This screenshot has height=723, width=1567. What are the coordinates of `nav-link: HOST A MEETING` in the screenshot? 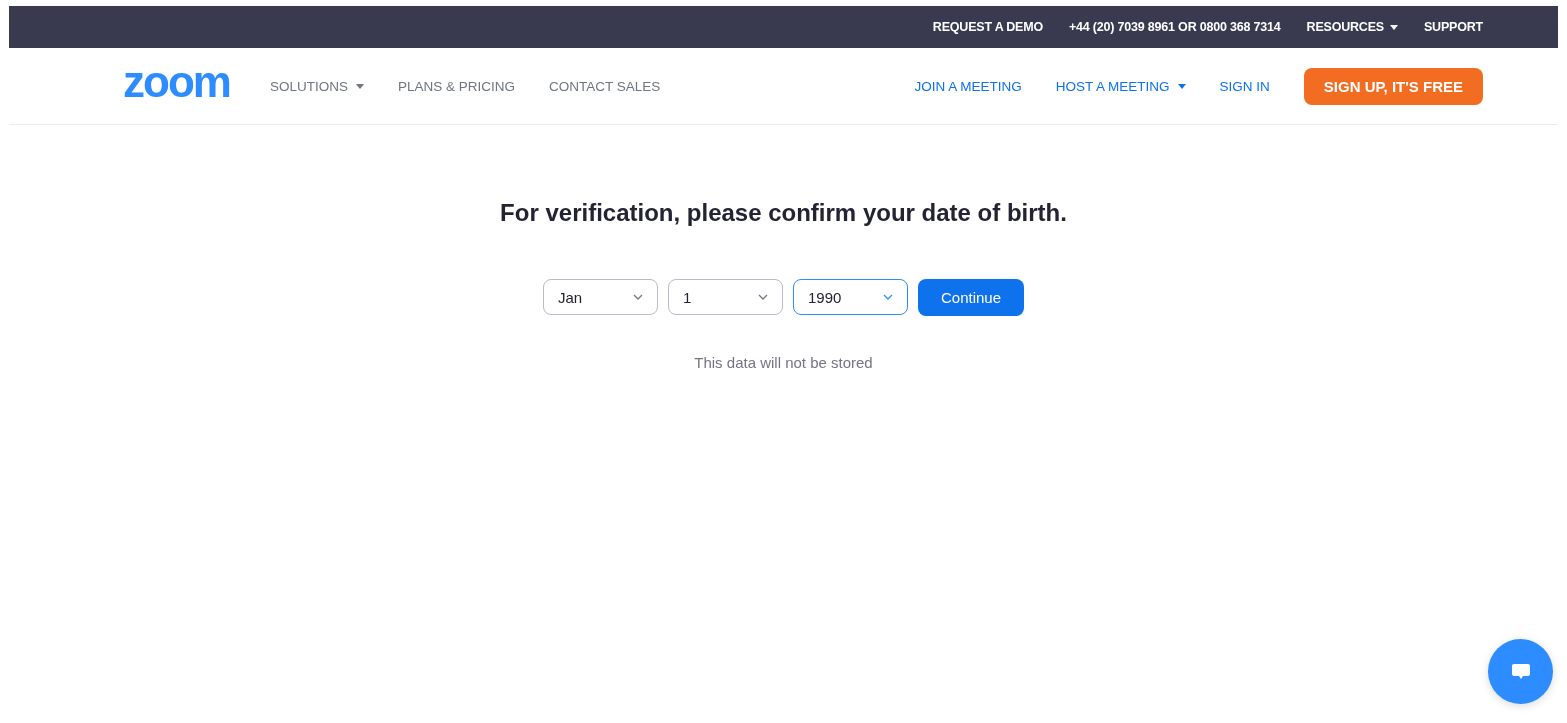 It's located at (1120, 86).